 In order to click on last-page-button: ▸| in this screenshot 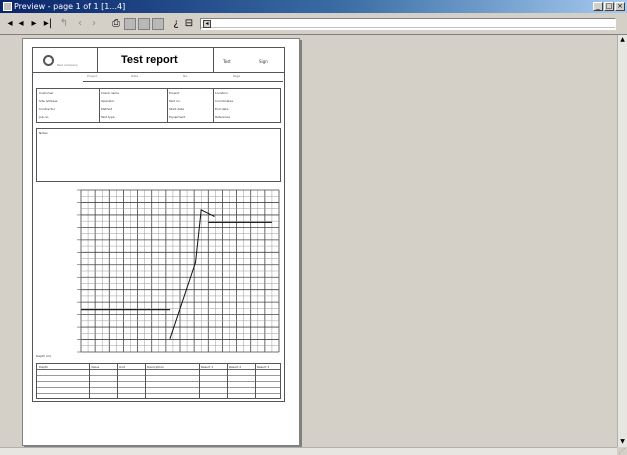, I will do `click(48, 24)`.